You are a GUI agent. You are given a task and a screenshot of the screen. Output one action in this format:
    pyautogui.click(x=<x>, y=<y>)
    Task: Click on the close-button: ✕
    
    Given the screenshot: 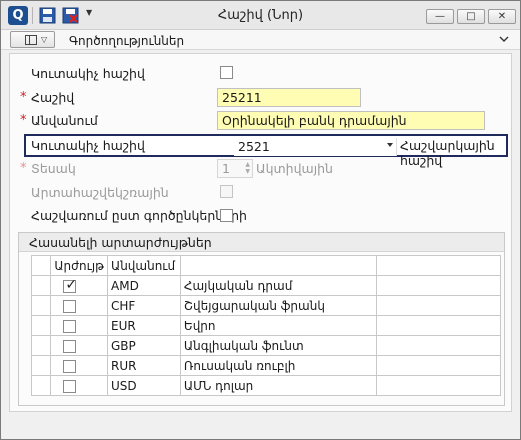 What is the action you would take?
    pyautogui.click(x=502, y=16)
    